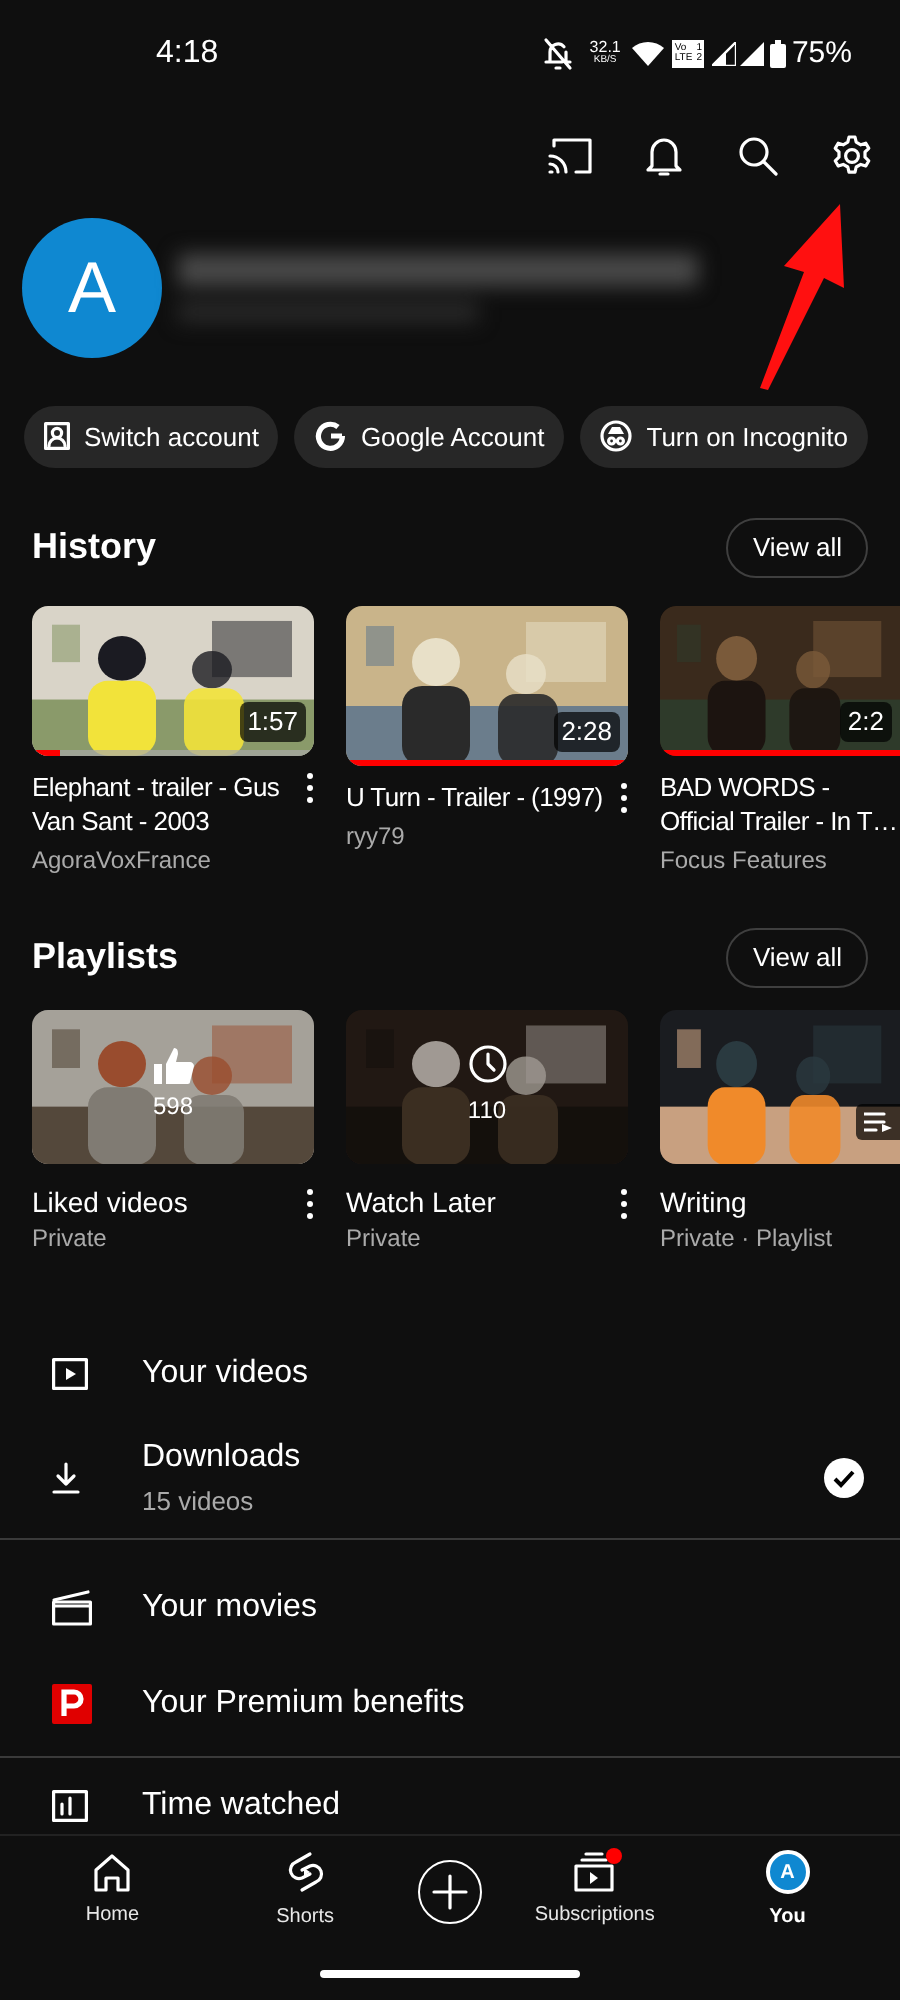  I want to click on settings-button, so click(852, 156).